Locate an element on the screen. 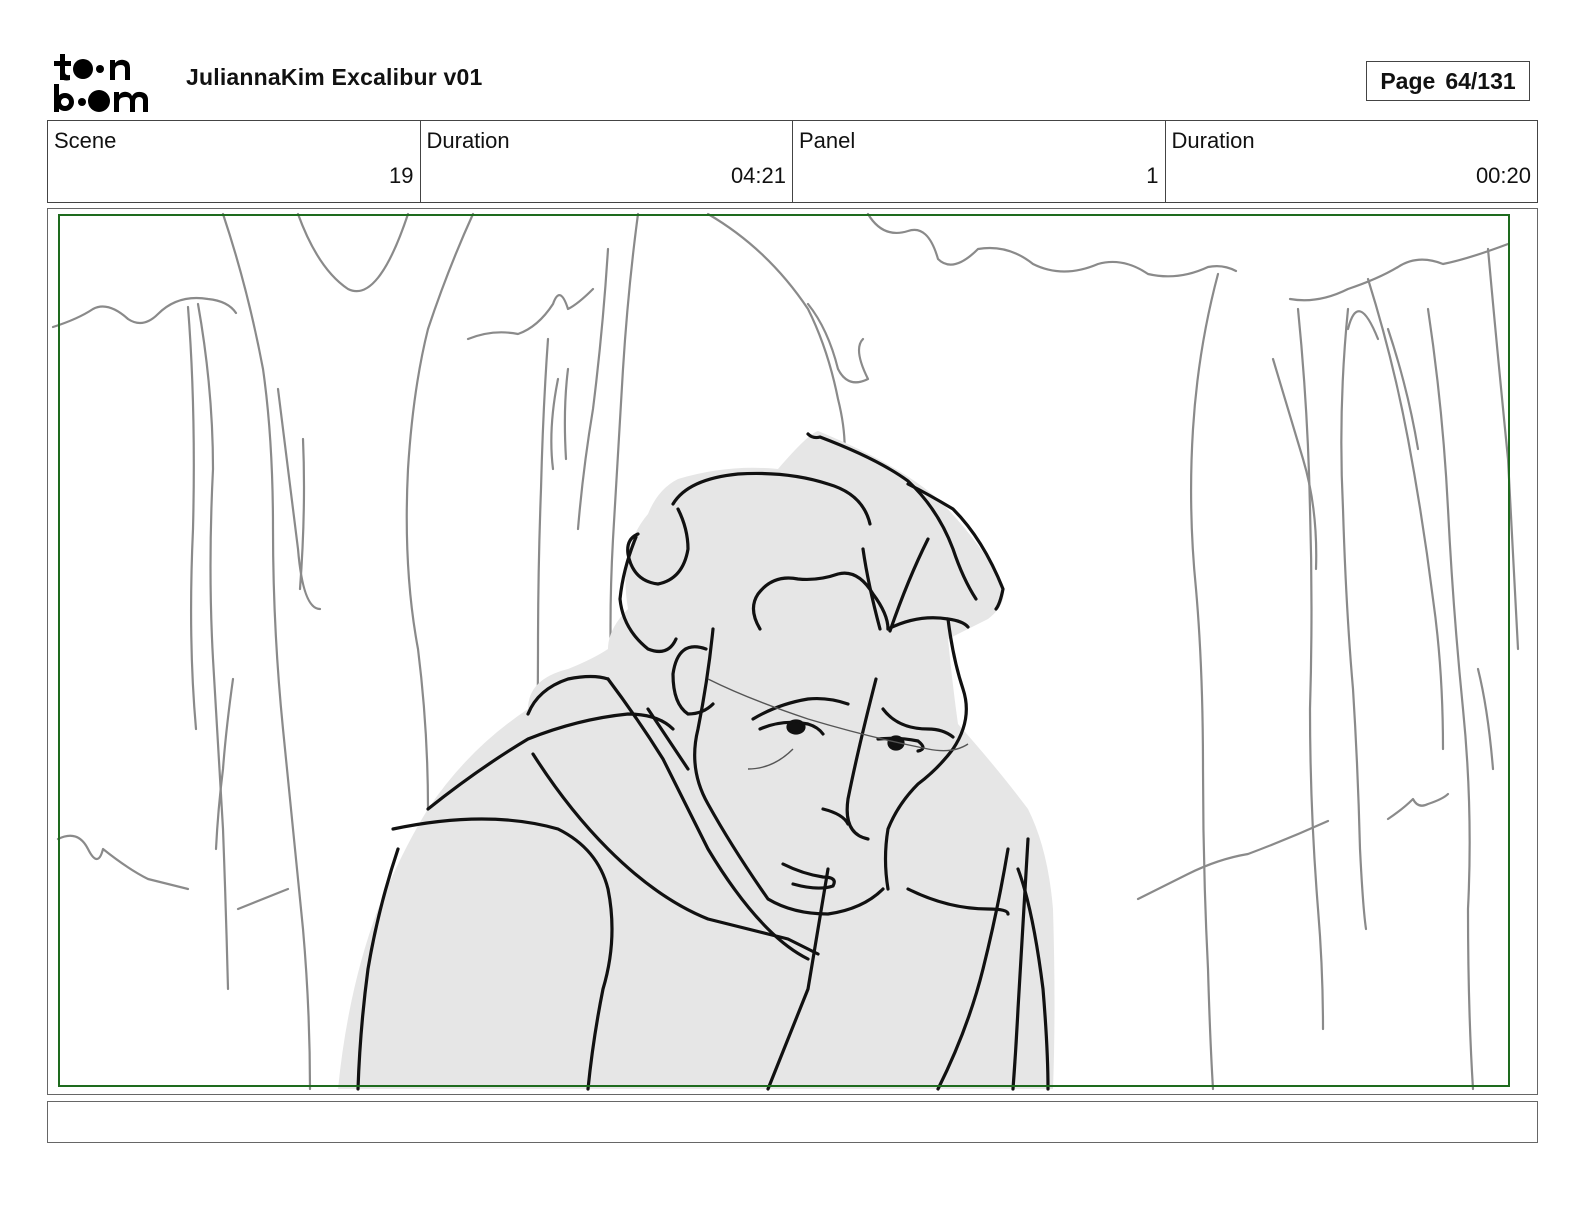 The image size is (1584, 1224). scene-duration-cell: Duration 04:21 is located at coordinates (607, 161).